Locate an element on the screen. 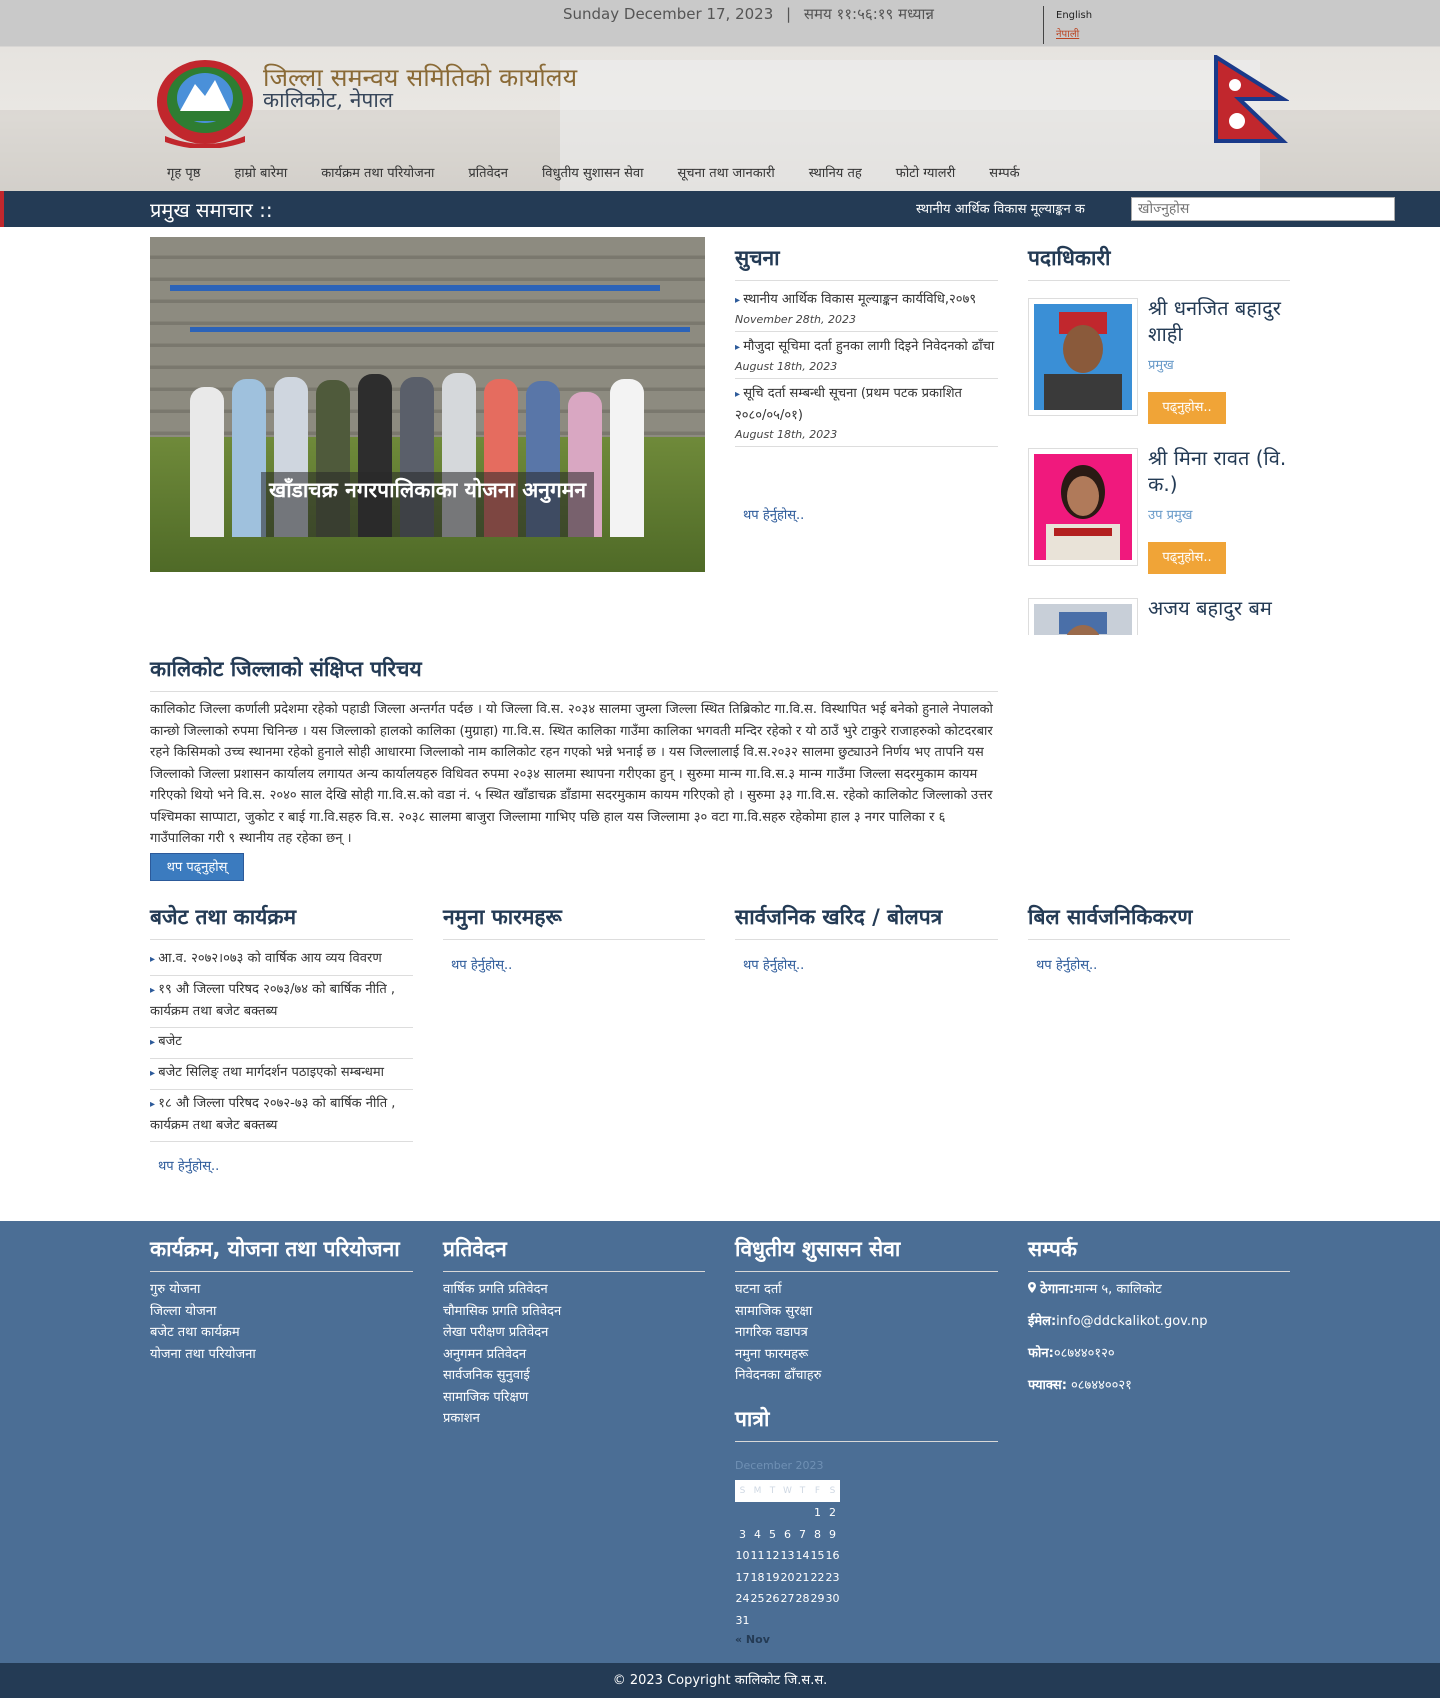 The height and width of the screenshot is (1698, 1440). search-input is located at coordinates (1263, 209).